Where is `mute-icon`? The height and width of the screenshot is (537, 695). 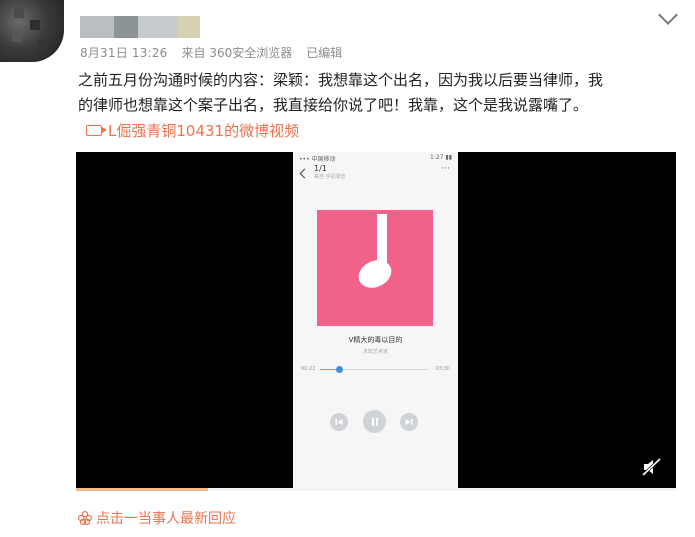 mute-icon is located at coordinates (651, 467).